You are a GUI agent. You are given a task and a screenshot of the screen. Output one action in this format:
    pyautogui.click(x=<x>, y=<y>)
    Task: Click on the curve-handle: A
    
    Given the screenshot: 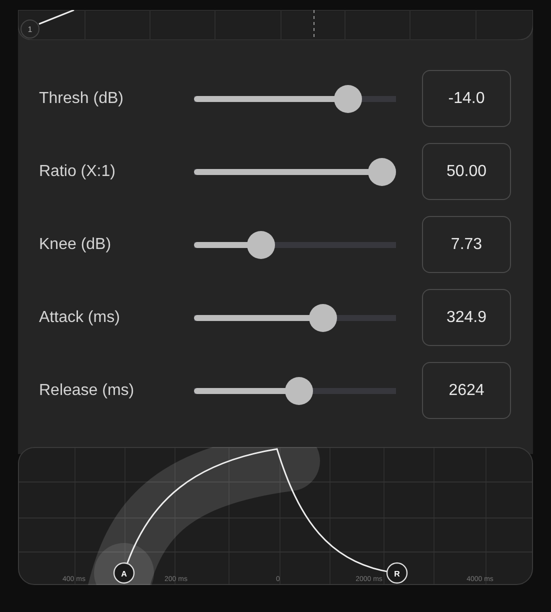 What is the action you would take?
    pyautogui.click(x=124, y=573)
    